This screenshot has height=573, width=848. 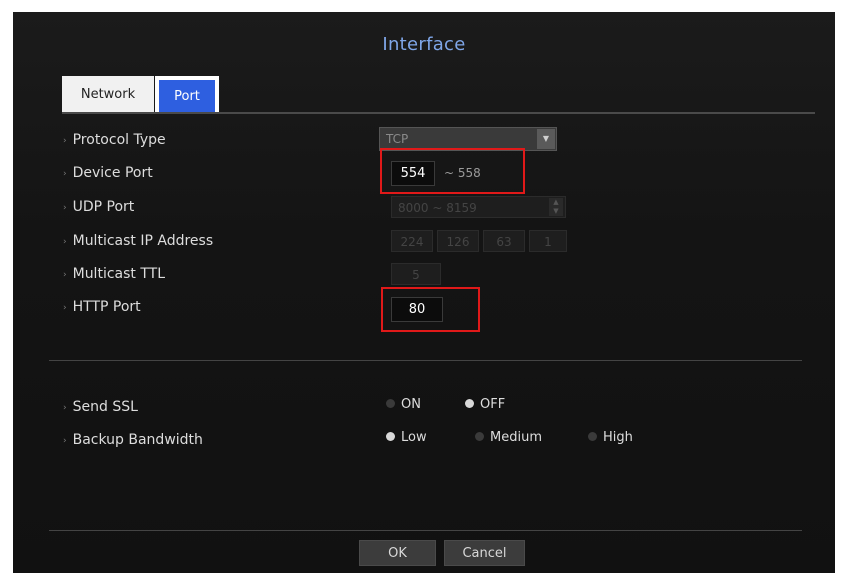 What do you see at coordinates (397, 139) in the screenshot?
I see `protocol-type-value: TCP` at bounding box center [397, 139].